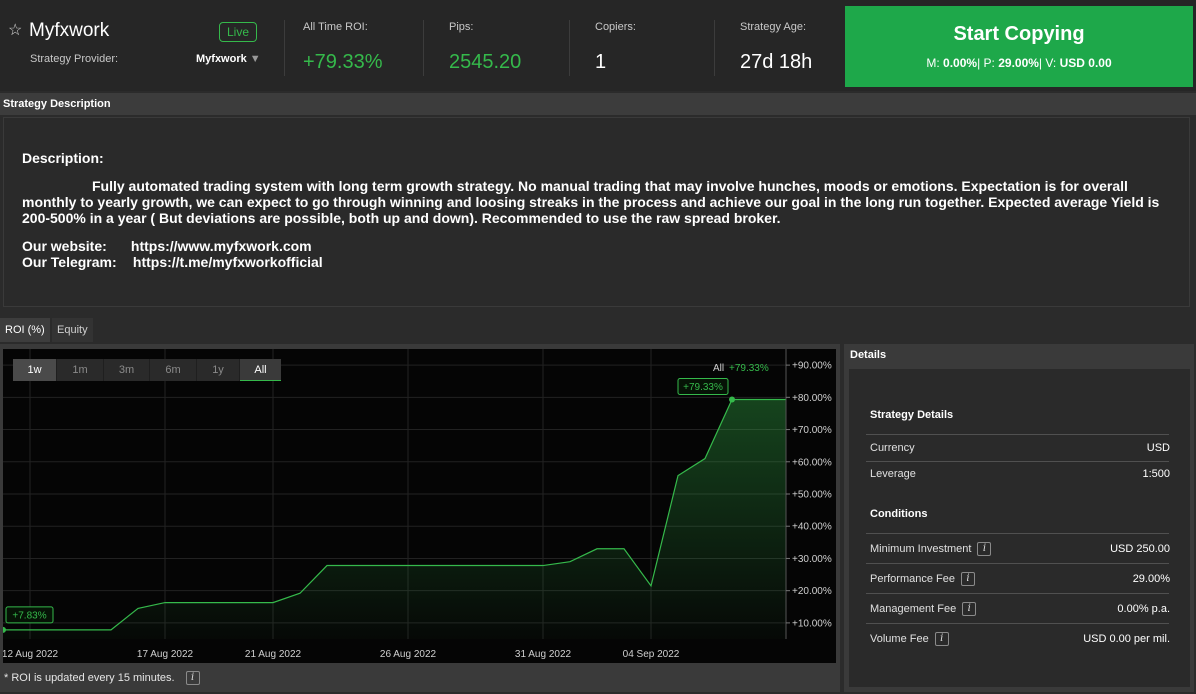 Image resolution: width=1196 pixels, height=694 pixels. Describe the element at coordinates (69, 30) in the screenshot. I see `strategy-name: Myfxwork` at that location.